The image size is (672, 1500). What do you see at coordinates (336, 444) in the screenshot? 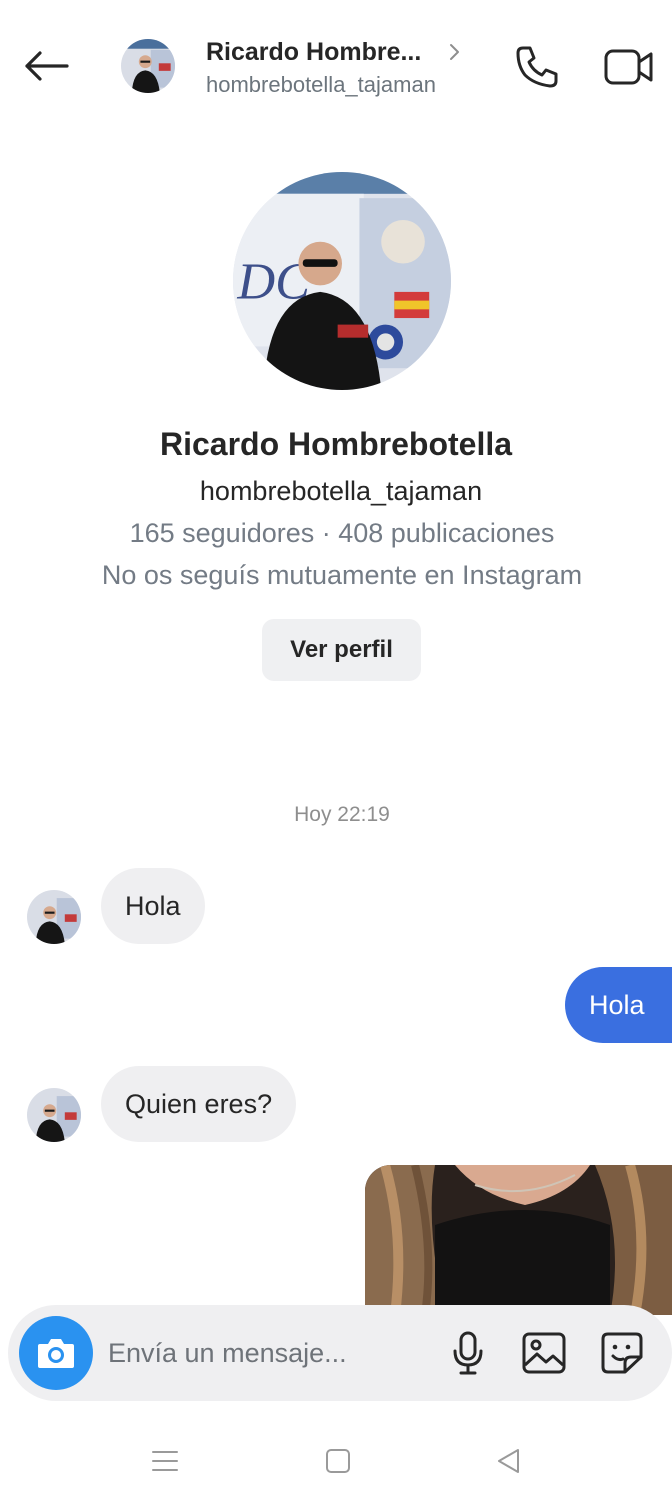
I see `profile-name: Ricardo Hombrebotella` at bounding box center [336, 444].